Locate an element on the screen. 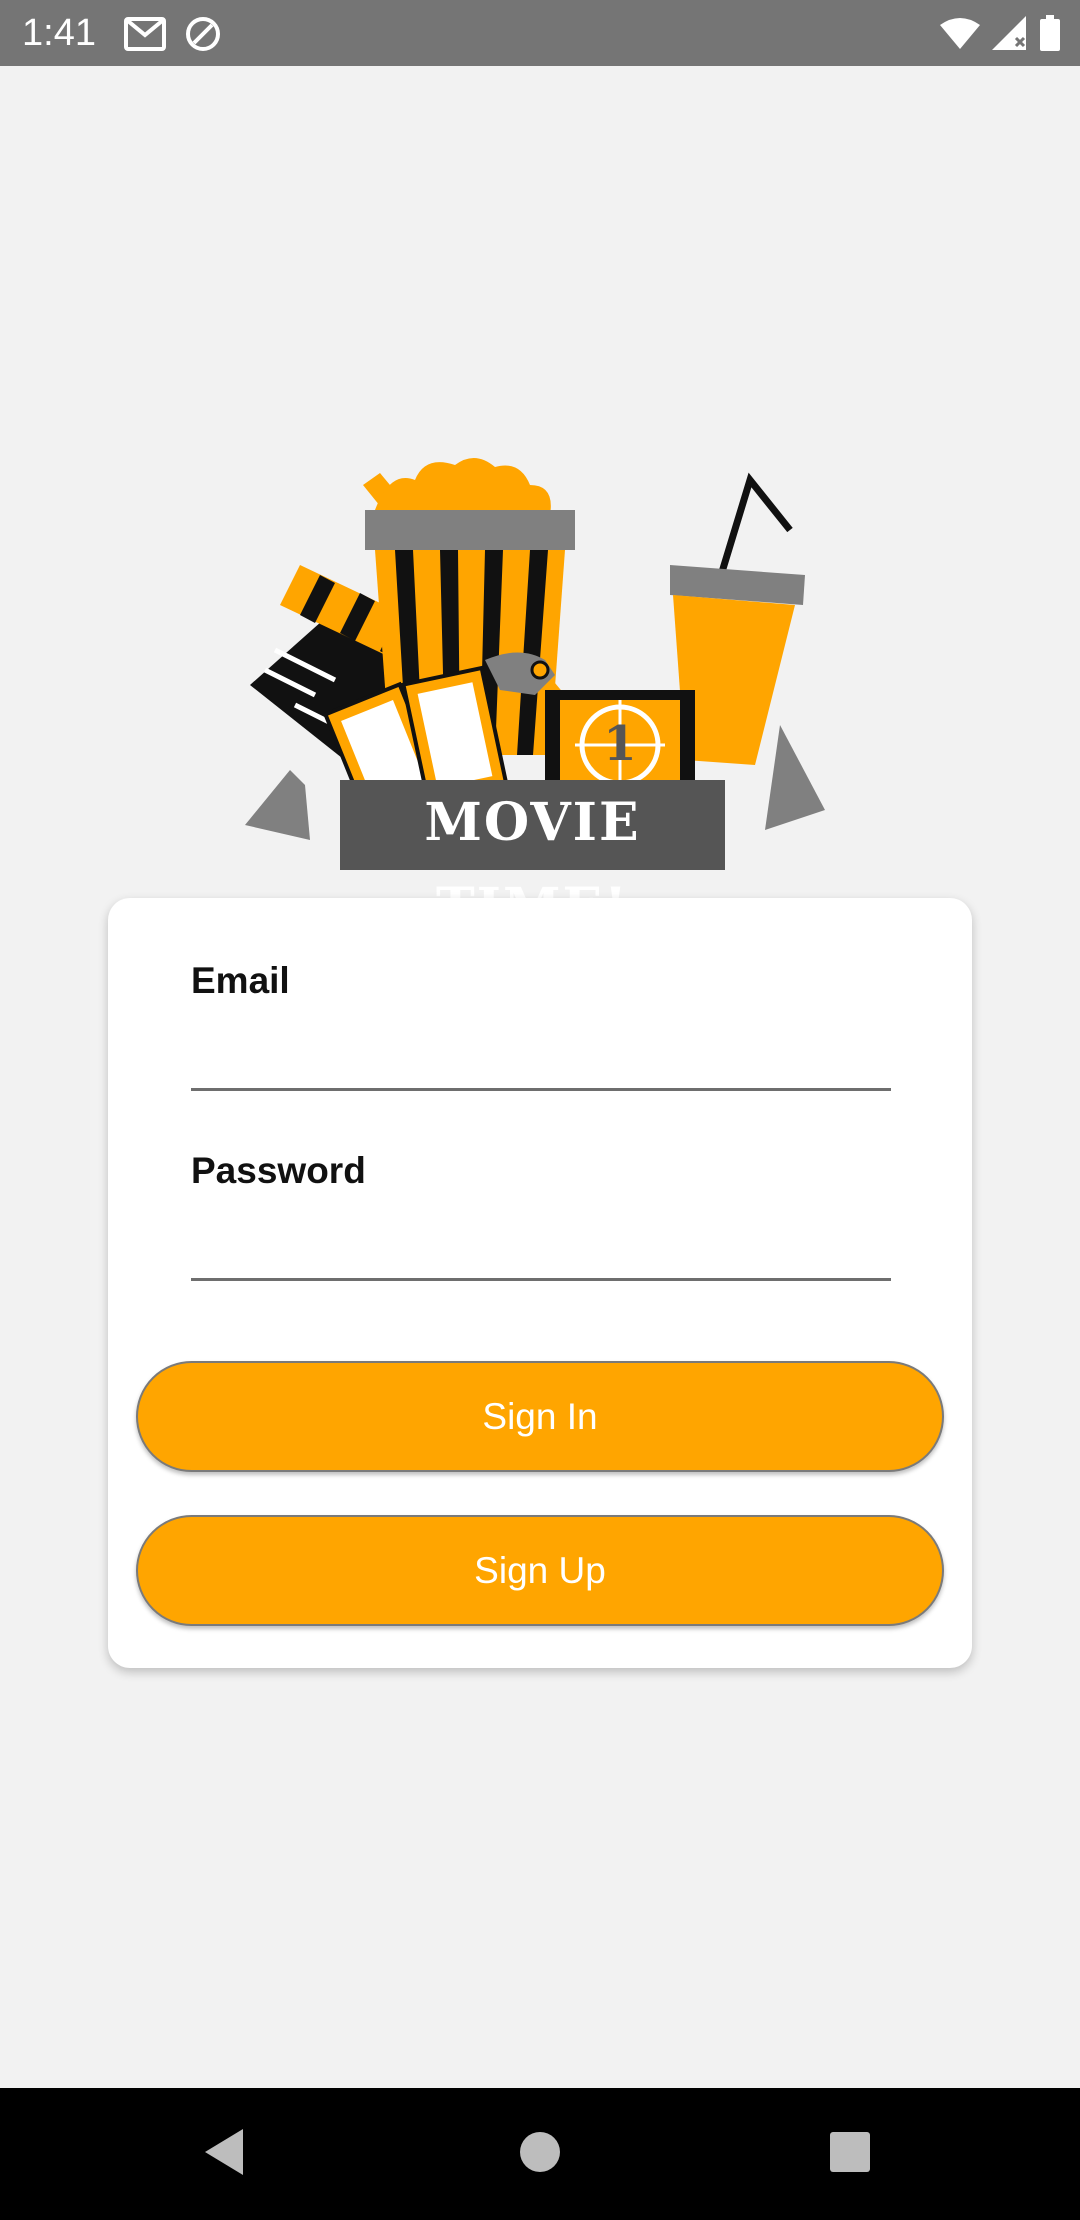  sign-up-button: Sign Up is located at coordinates (540, 1570).